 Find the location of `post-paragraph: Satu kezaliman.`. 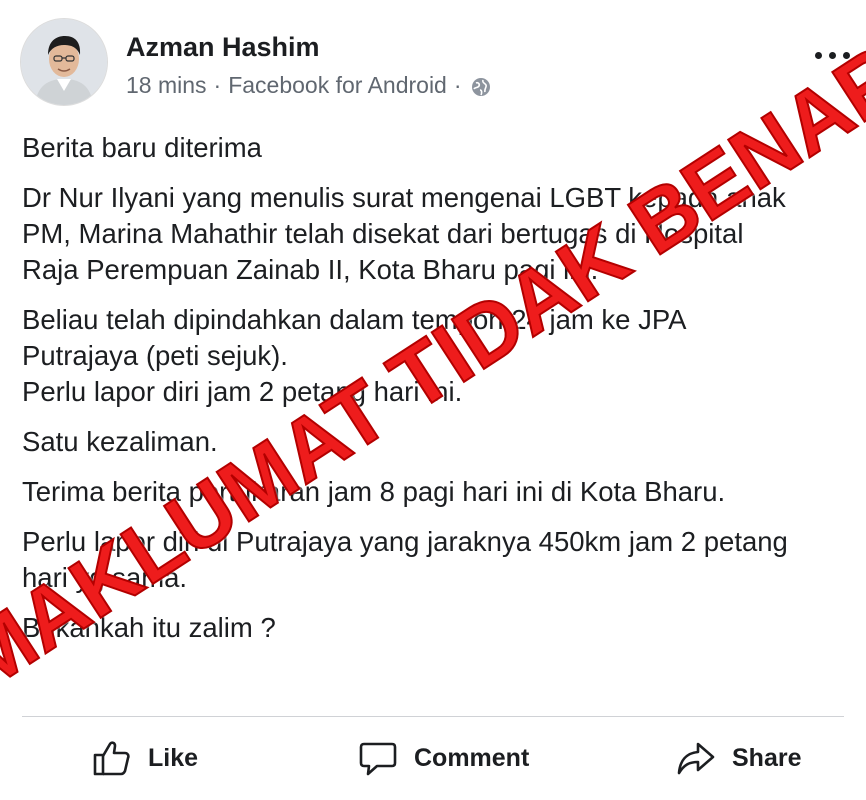

post-paragraph: Satu kezaliman. is located at coordinates (120, 441).